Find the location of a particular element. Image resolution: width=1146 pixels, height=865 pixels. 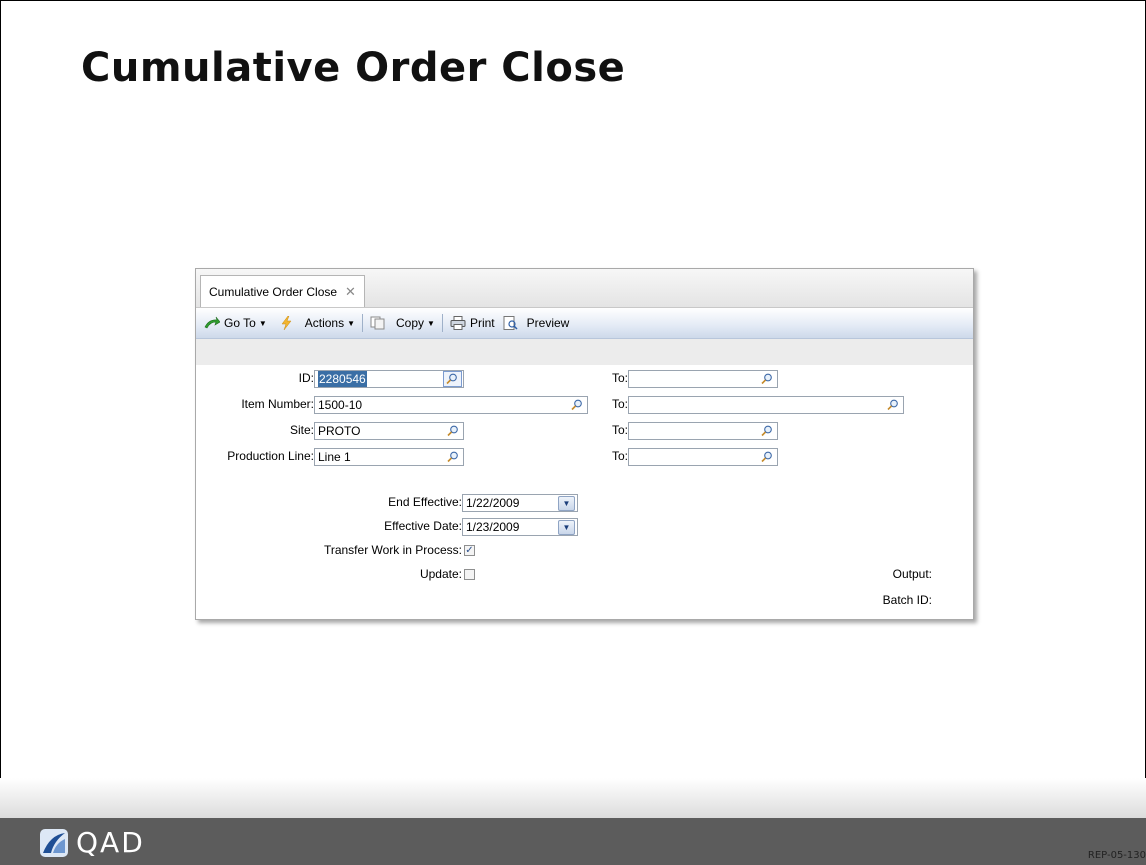

goto-label: Go To is located at coordinates (240, 323).